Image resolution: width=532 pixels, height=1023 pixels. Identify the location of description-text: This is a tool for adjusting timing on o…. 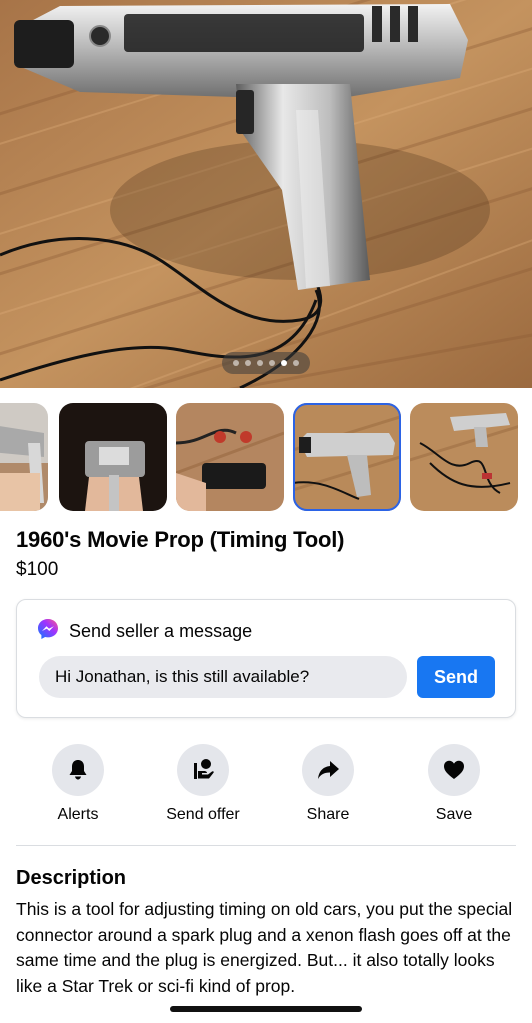
(264, 947).